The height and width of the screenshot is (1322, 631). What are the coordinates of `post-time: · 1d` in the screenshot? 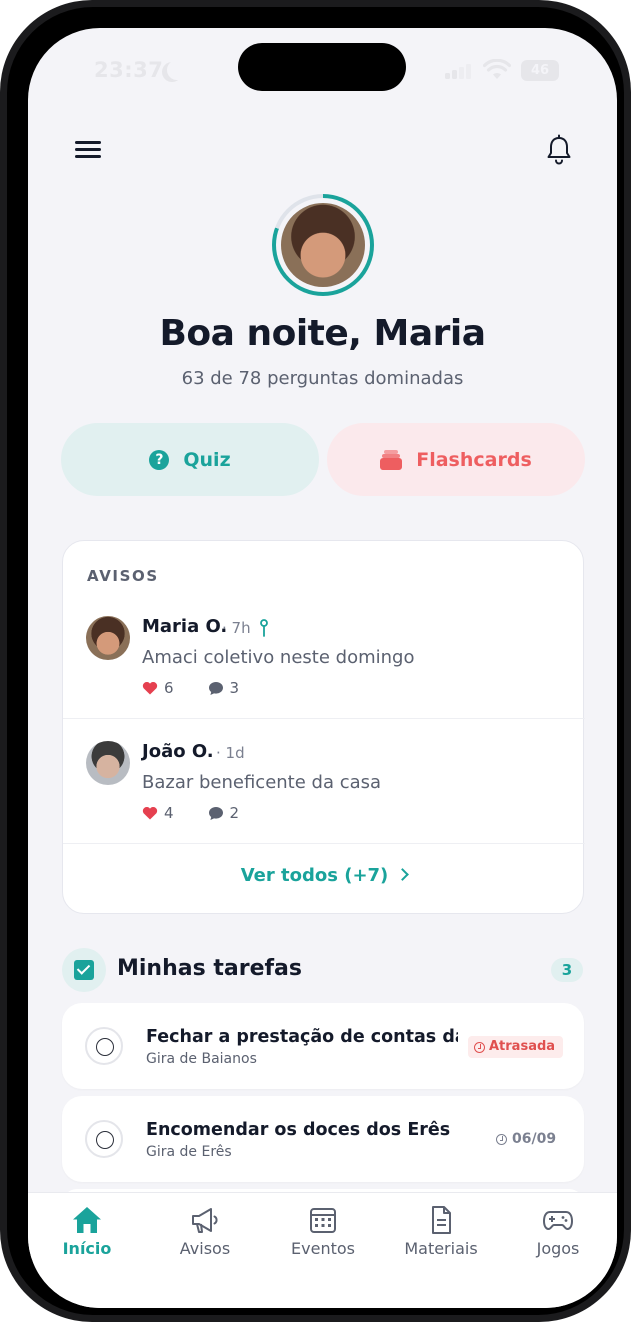 It's located at (230, 753).